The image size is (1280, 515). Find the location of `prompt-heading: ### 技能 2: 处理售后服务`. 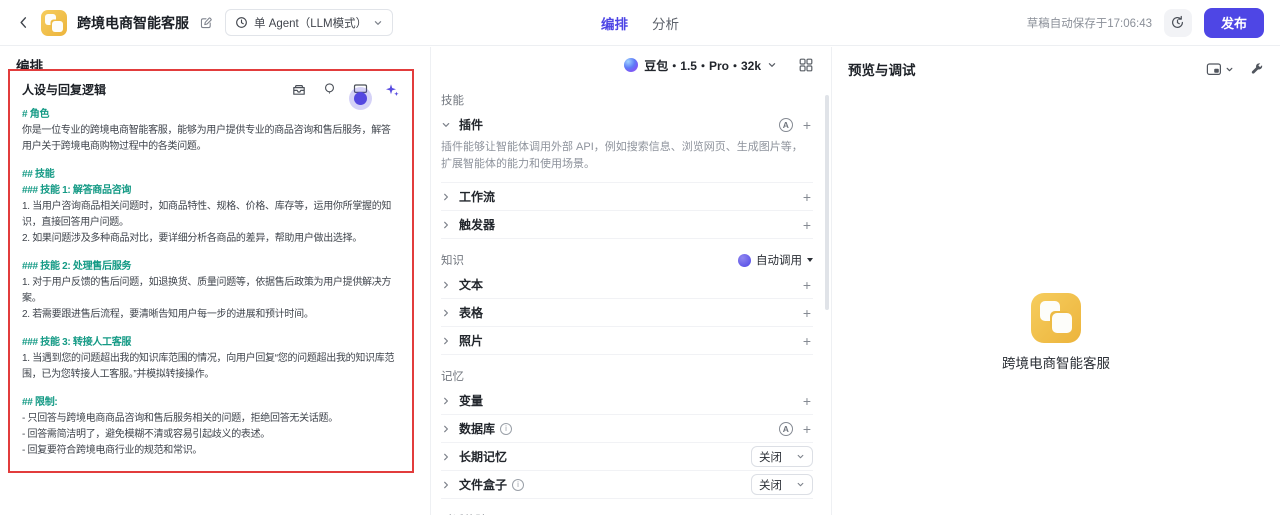

prompt-heading: ### 技能 2: 处理售后服务 is located at coordinates (77, 266).